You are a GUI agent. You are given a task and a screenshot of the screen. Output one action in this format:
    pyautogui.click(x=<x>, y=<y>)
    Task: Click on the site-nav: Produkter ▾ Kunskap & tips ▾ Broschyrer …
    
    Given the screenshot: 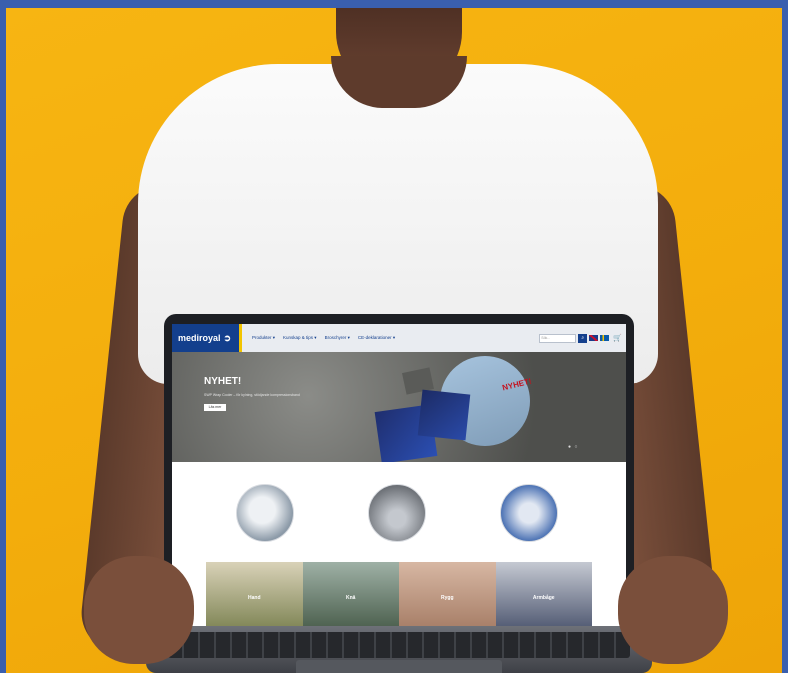 What is the action you would take?
    pyautogui.click(x=323, y=338)
    